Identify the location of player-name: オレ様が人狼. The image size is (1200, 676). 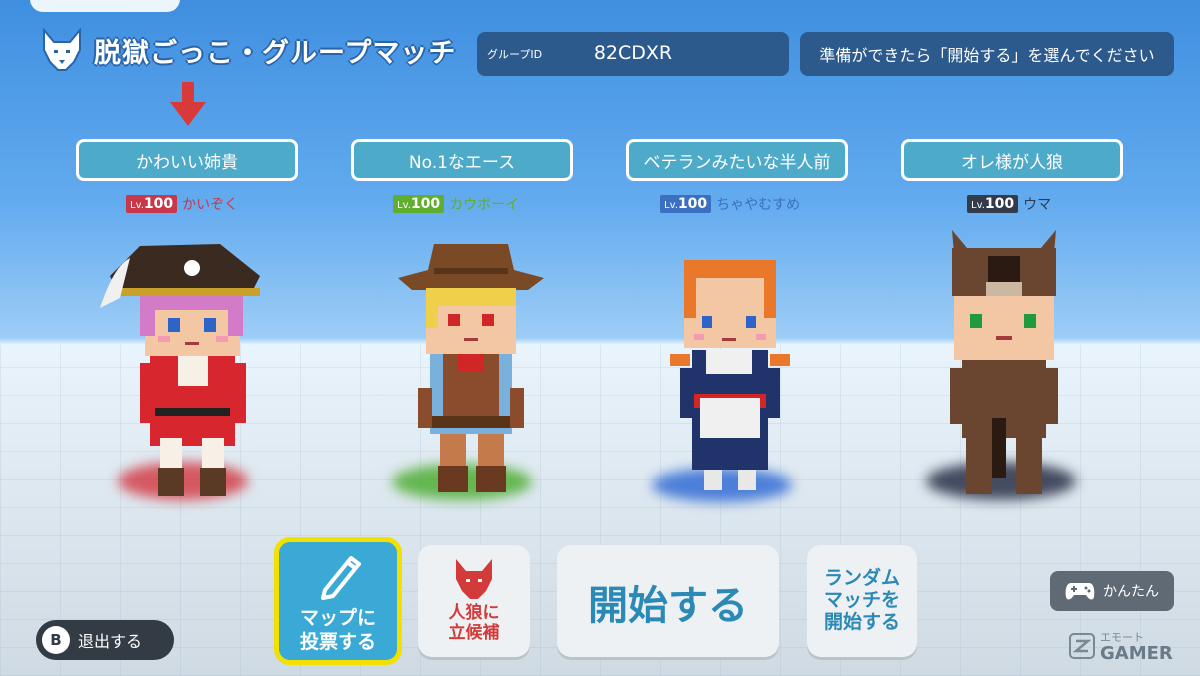
(1012, 162).